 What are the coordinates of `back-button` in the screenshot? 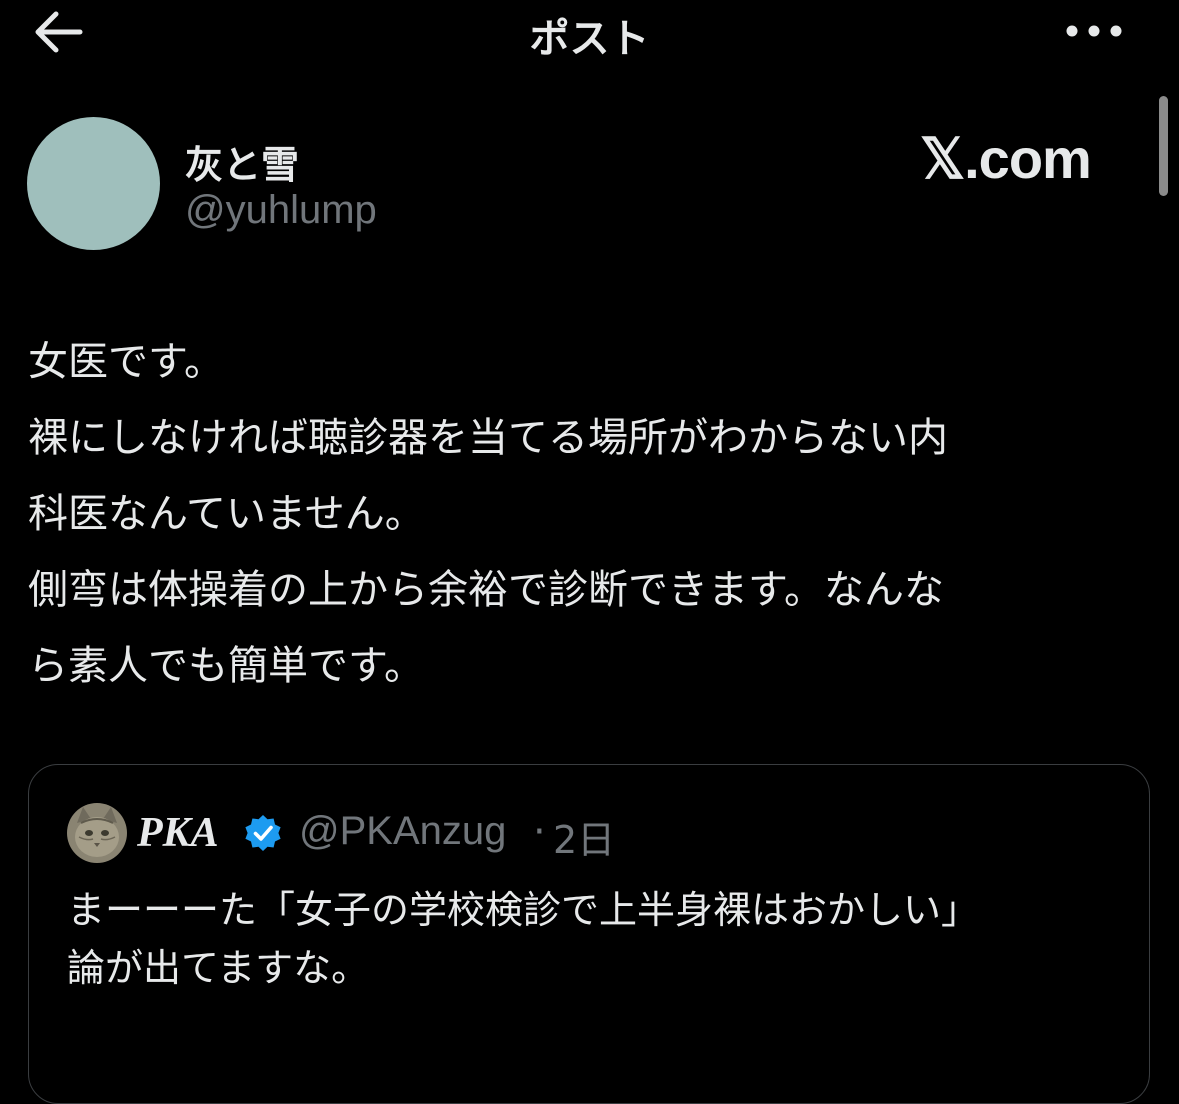 It's located at (60, 32).